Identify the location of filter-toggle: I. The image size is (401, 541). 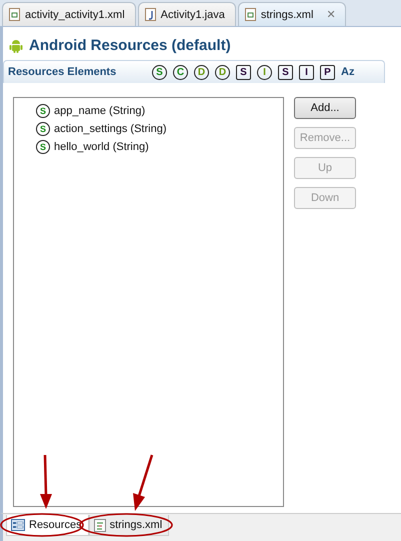
(306, 72).